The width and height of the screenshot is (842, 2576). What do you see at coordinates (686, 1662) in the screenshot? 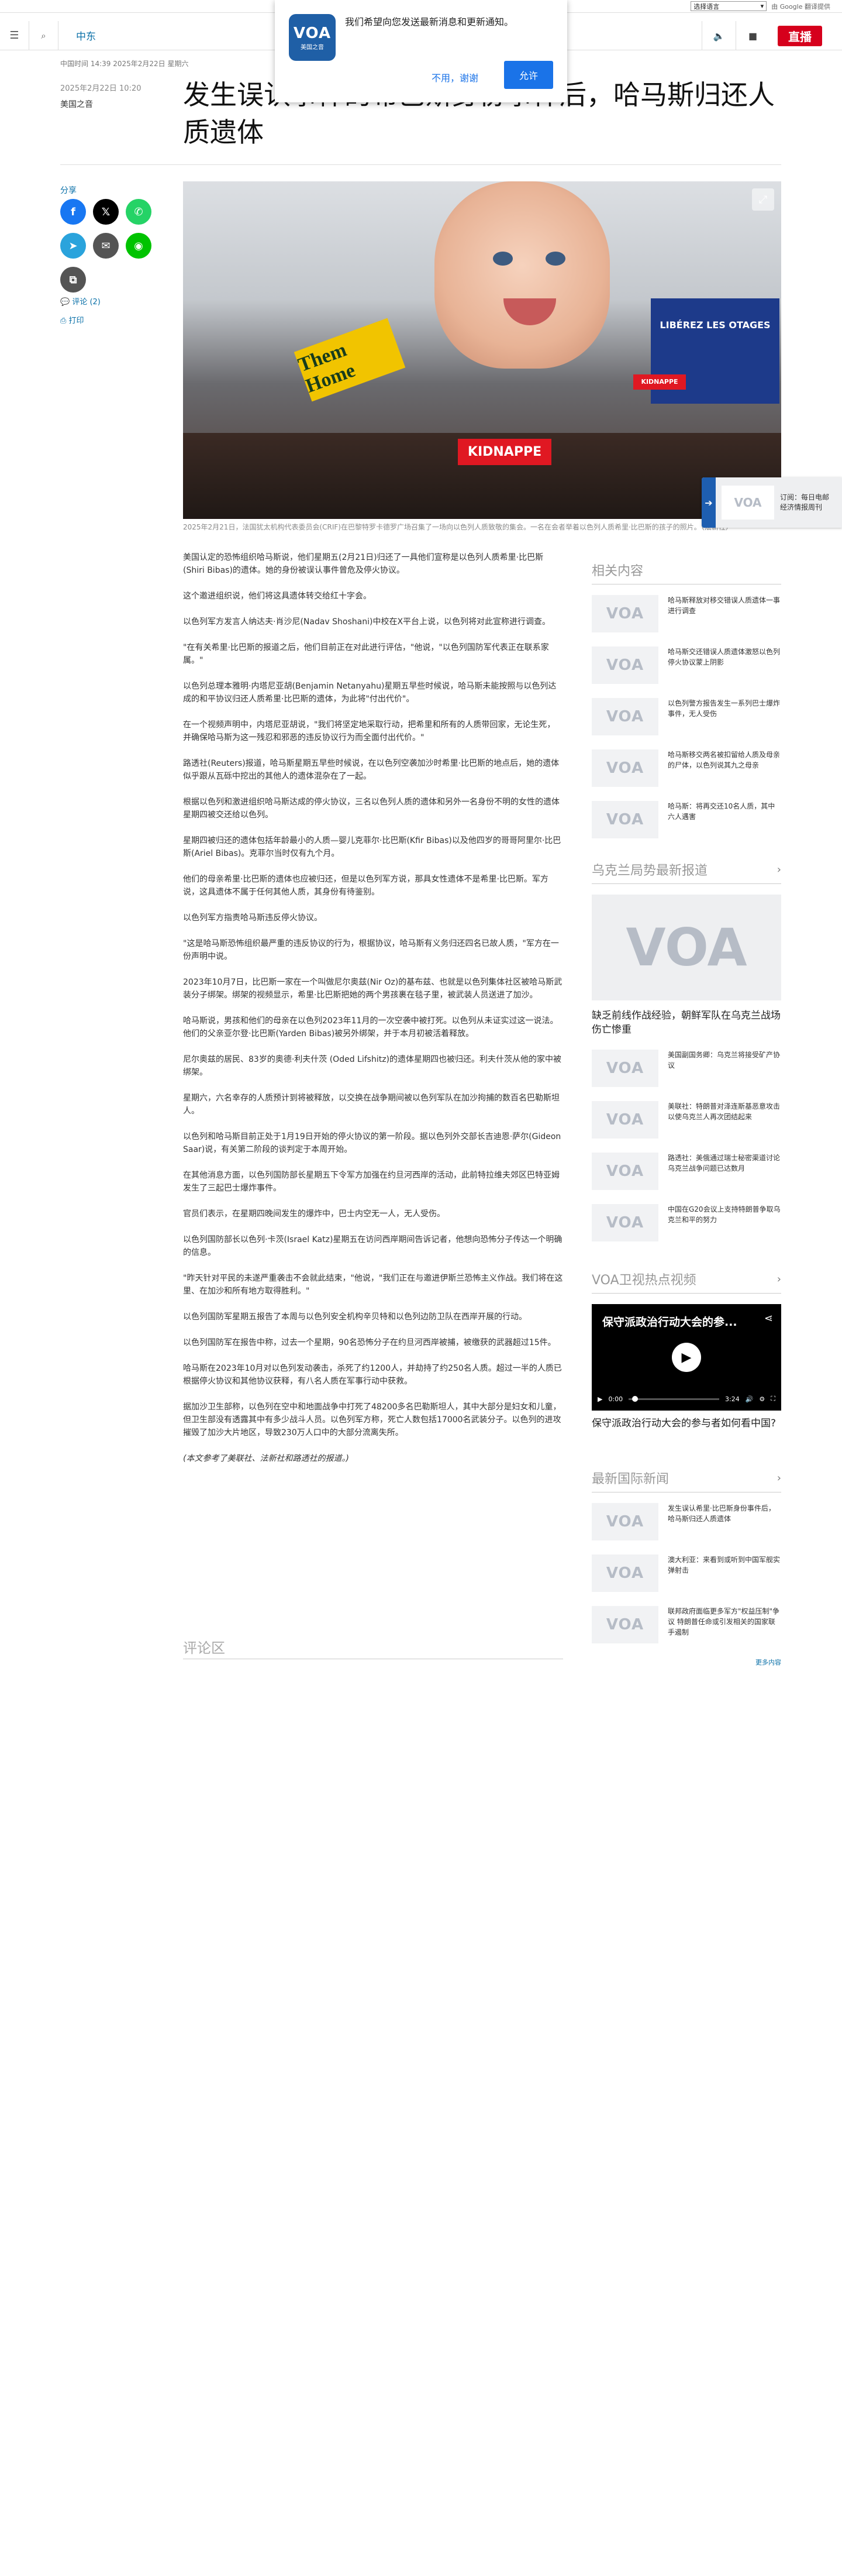
I see `more-link: 更多内容` at bounding box center [686, 1662].